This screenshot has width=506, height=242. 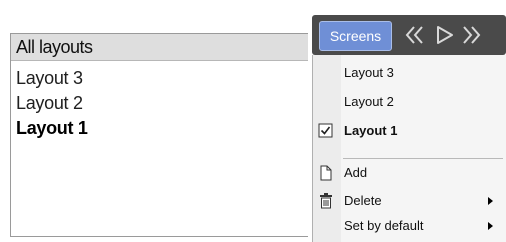 I want to click on menu-item-delete: Delete, so click(x=409, y=201).